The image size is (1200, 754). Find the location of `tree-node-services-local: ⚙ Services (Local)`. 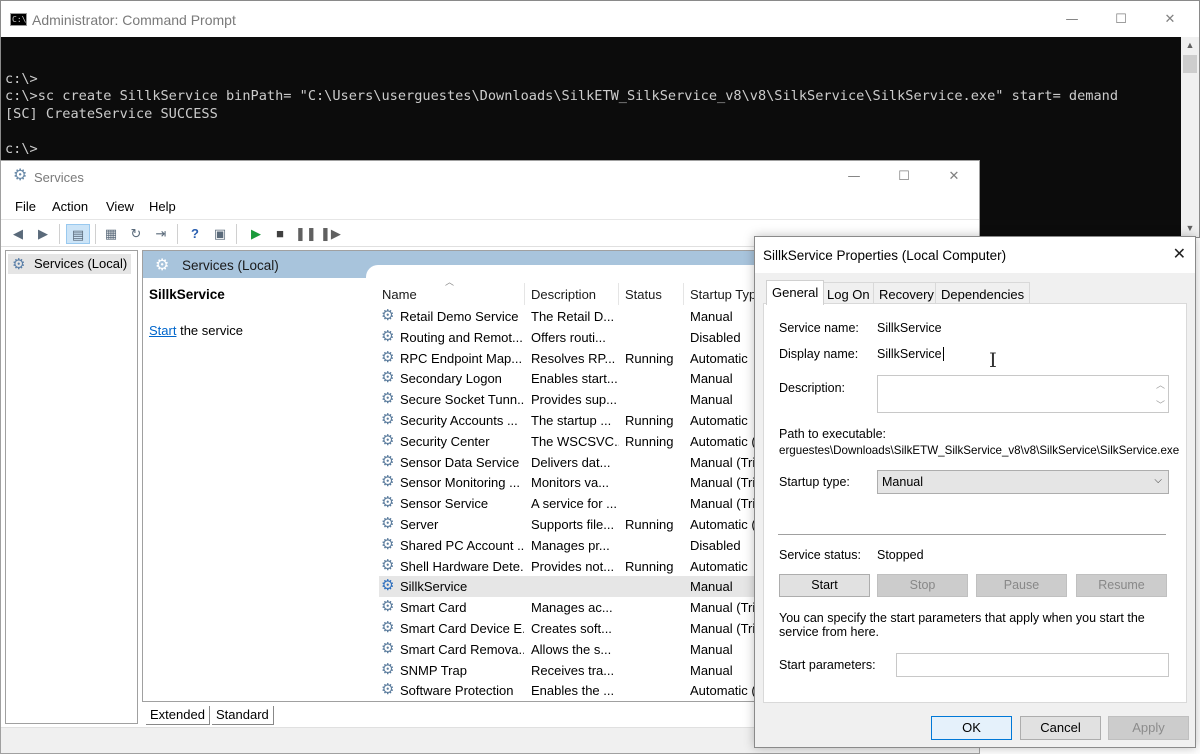

tree-node-services-local: ⚙ Services (Local) is located at coordinates (70, 264).